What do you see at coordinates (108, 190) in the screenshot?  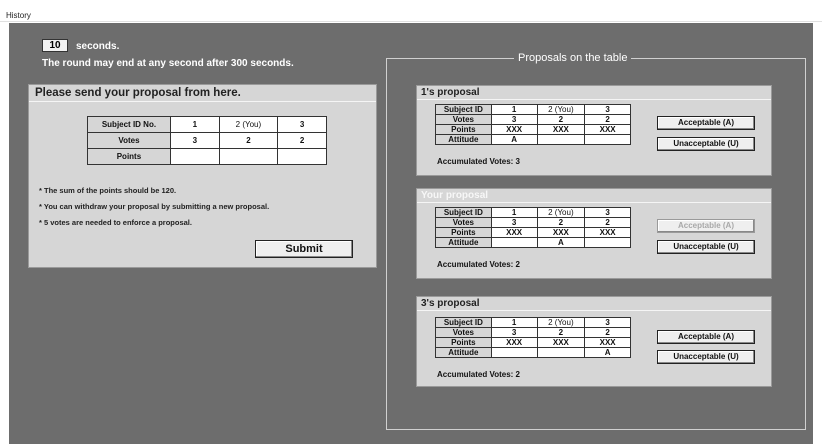 I see `note-sum: * The sum of the points should be 120.` at bounding box center [108, 190].